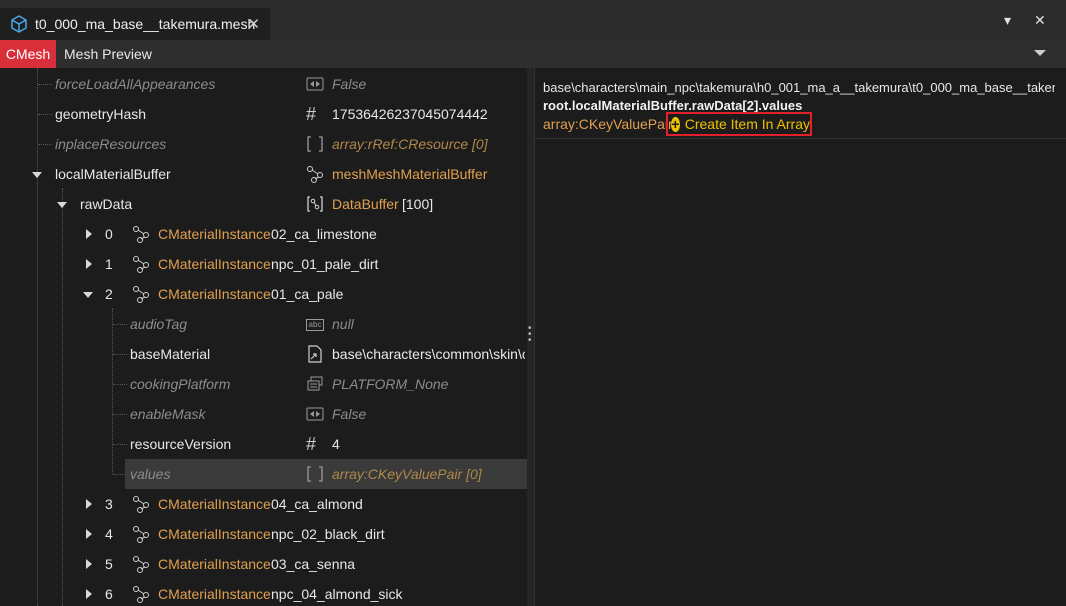 This screenshot has width=1066, height=606. What do you see at coordinates (253, 24) in the screenshot?
I see `tab-close-icon: ✕` at bounding box center [253, 24].